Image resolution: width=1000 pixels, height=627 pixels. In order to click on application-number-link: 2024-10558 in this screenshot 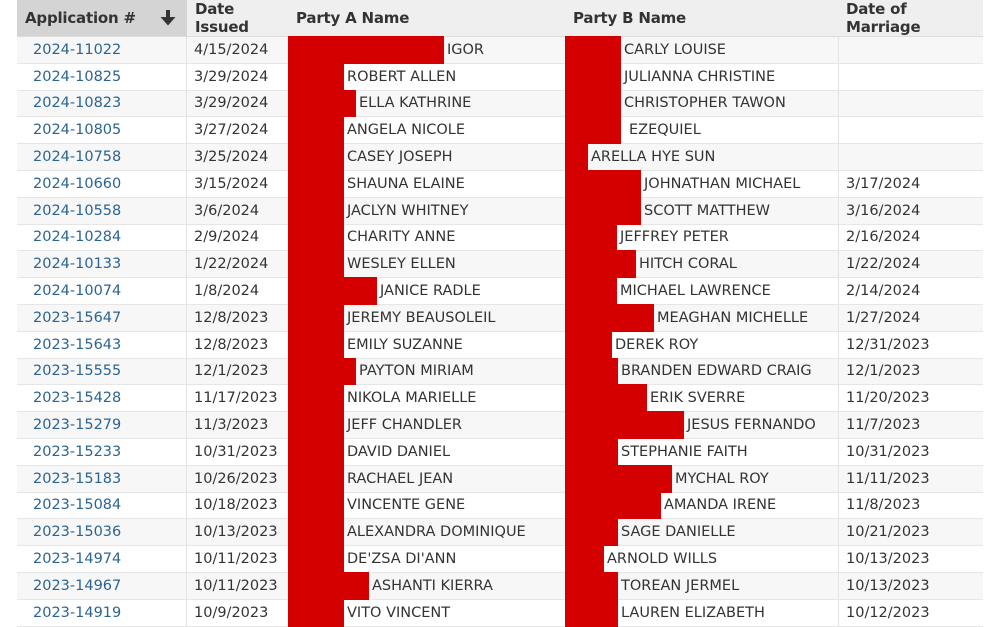, I will do `click(77, 211)`.